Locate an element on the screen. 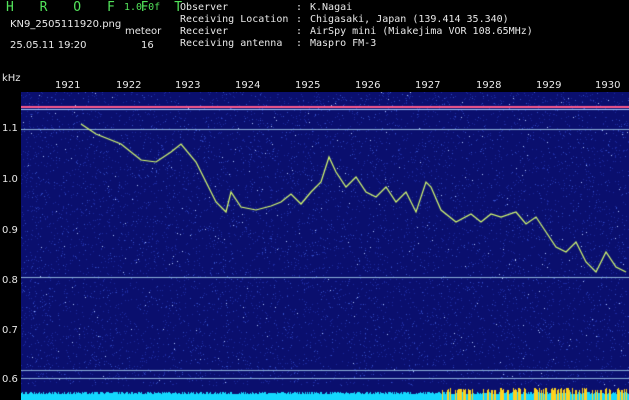 The width and height of the screenshot is (629, 400). y-tick-label: 0.8 is located at coordinates (10, 280).